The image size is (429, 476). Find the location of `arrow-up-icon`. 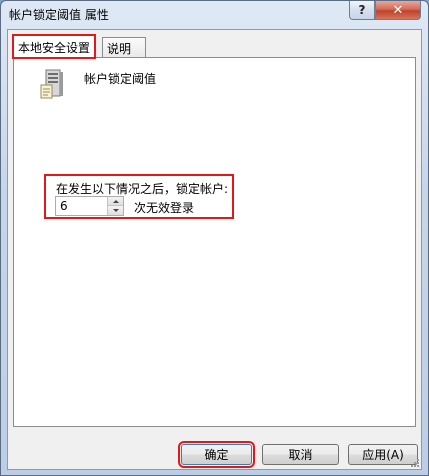

arrow-up-icon is located at coordinates (115, 201).